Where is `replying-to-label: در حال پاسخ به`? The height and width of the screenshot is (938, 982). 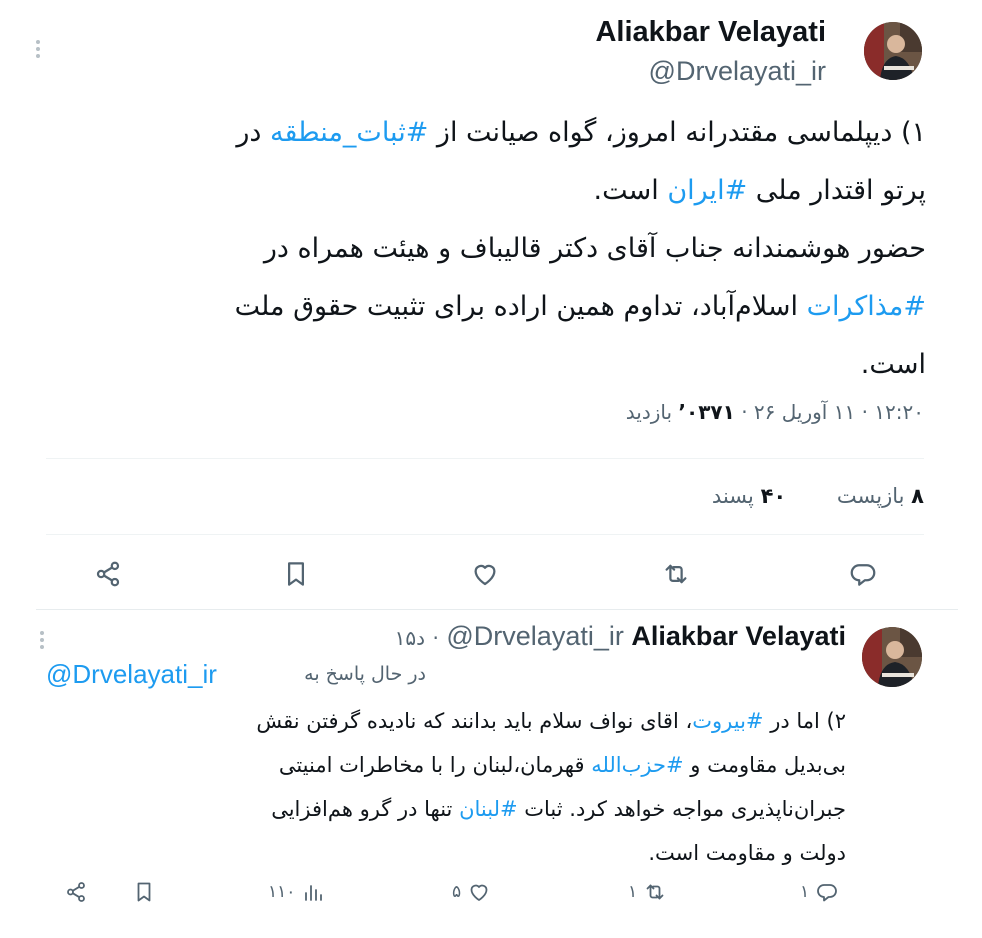 replying-to-label: در حال پاسخ به is located at coordinates (365, 674).